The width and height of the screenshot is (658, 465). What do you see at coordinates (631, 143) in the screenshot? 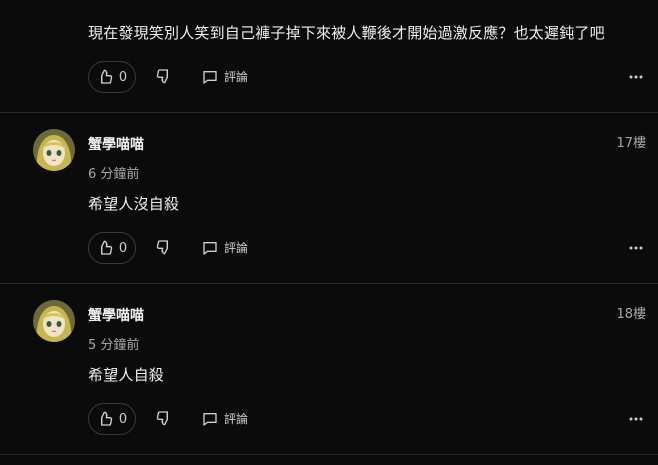
I see `floor-number: 17樓` at bounding box center [631, 143].